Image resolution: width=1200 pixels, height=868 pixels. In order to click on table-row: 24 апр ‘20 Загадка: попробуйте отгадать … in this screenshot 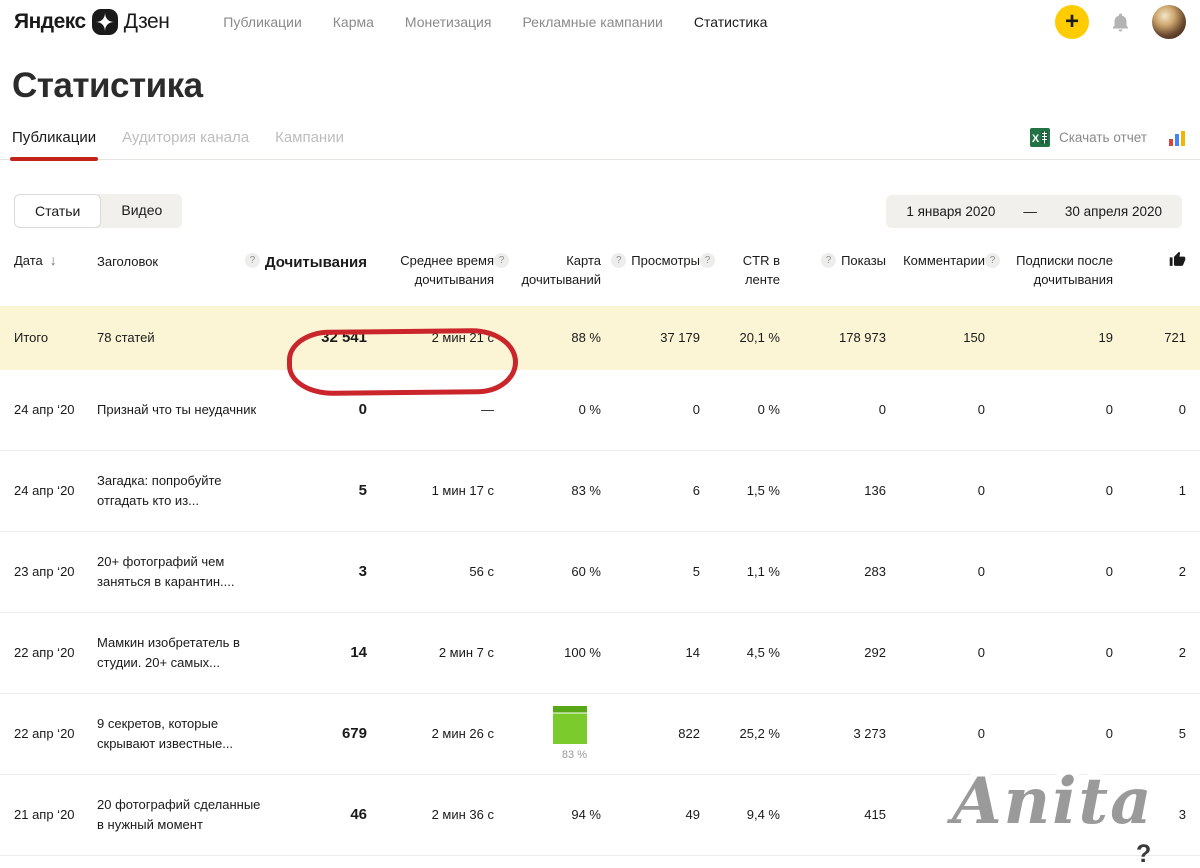, I will do `click(600, 491)`.